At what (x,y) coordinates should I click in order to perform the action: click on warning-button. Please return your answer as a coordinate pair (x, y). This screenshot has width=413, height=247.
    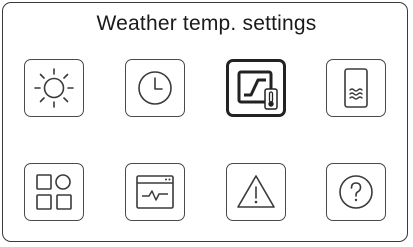
    Looking at the image, I should click on (256, 192).